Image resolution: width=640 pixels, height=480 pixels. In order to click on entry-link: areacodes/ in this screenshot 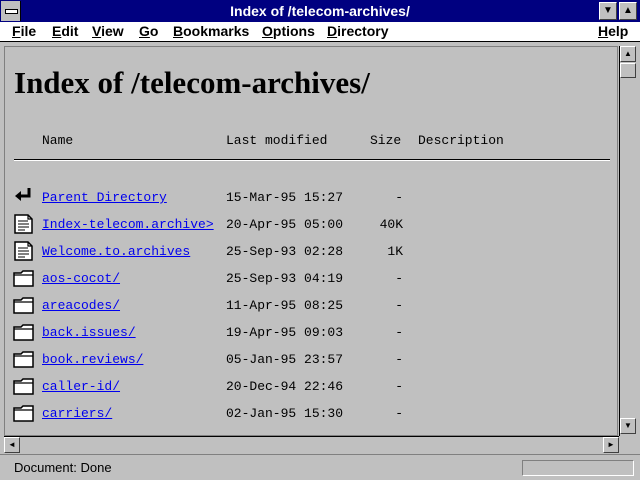, I will do `click(81, 305)`.